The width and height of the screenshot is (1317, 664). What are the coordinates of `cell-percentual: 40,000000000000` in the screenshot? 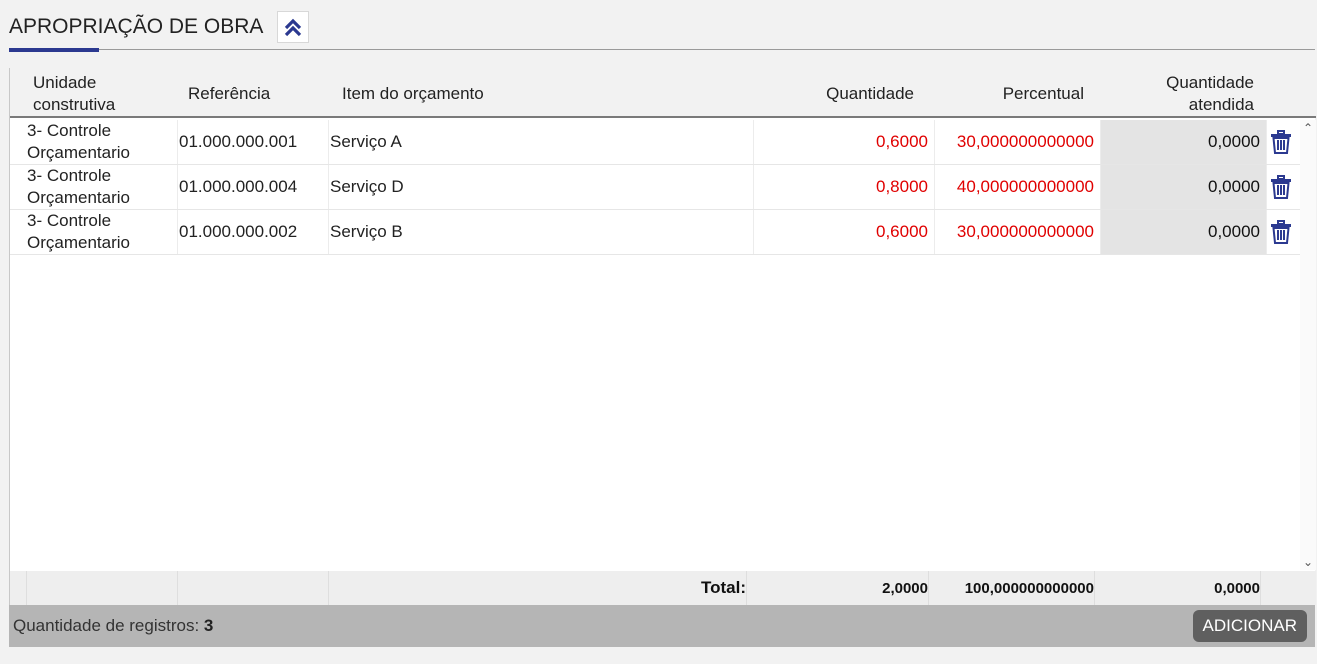 It's located at (1018, 187).